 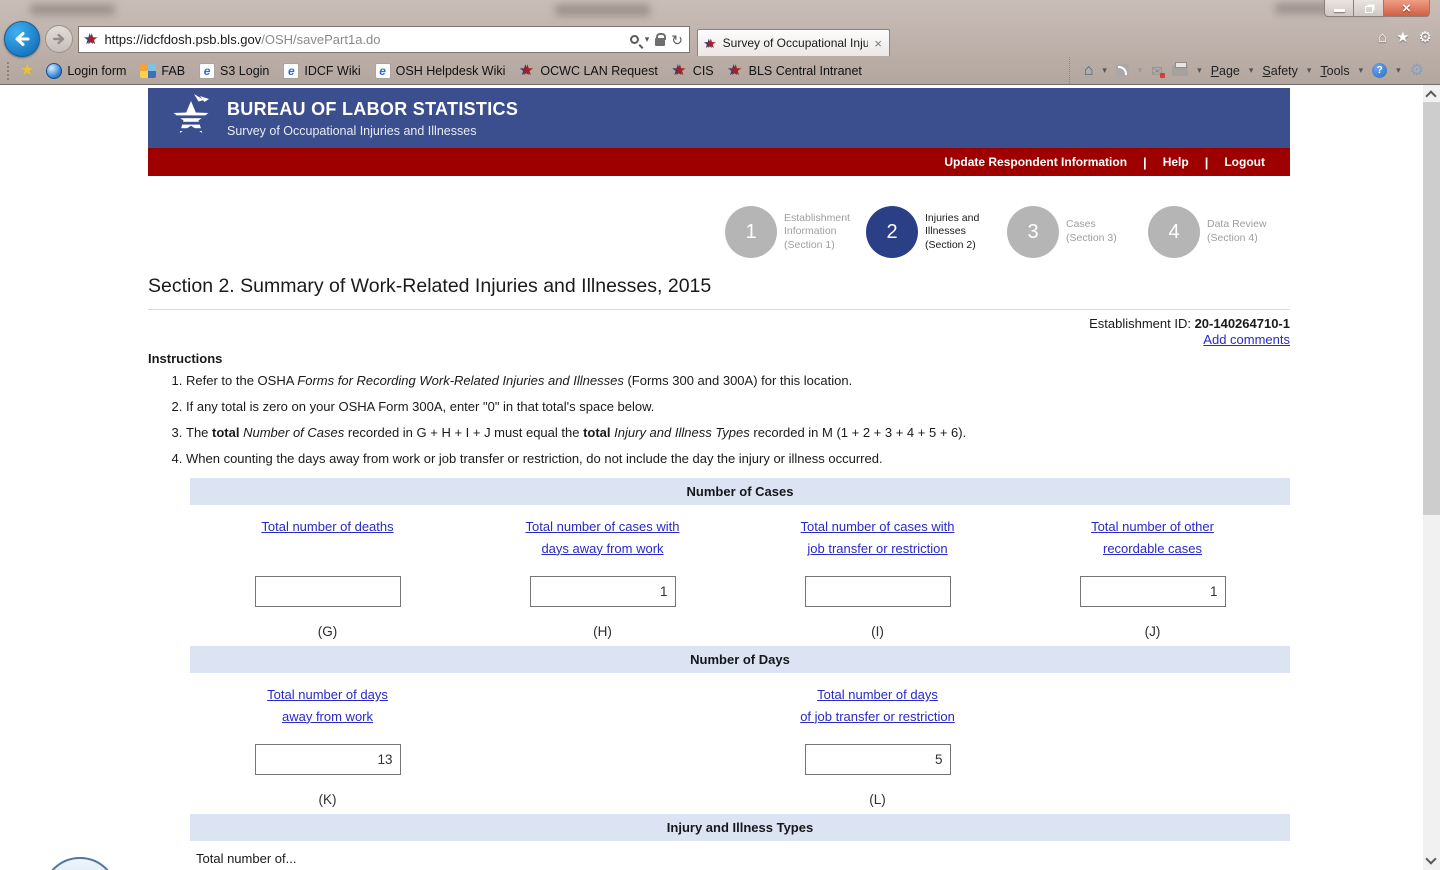 I want to click on security-lock-icon, so click(x=661, y=39).